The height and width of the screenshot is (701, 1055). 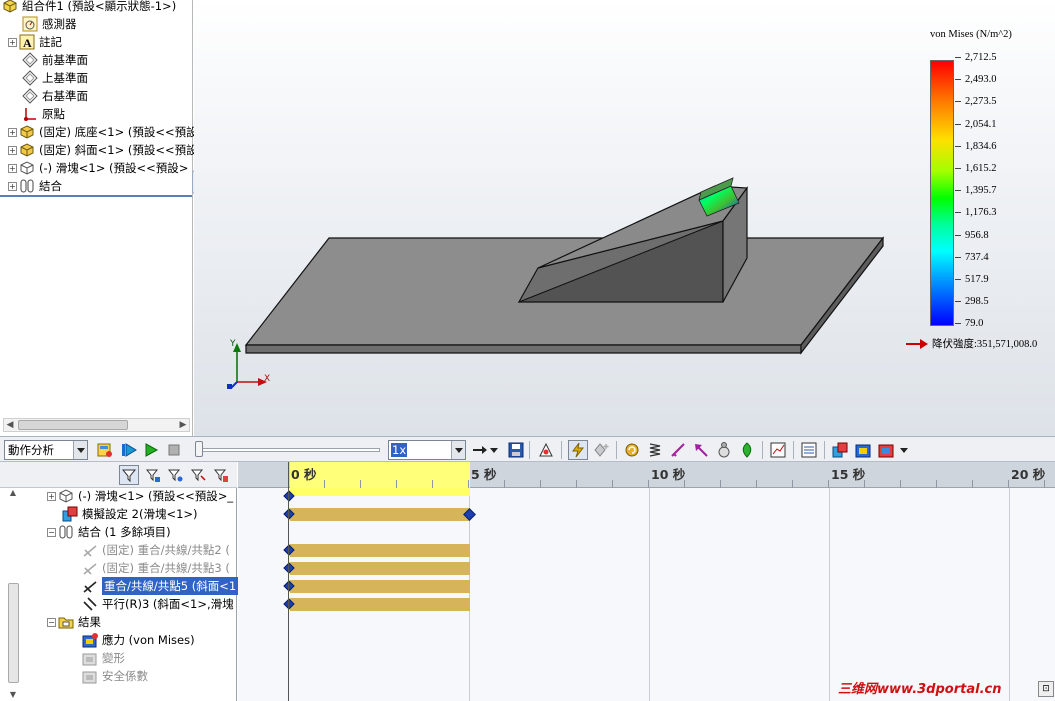 What do you see at coordinates (90, 676) in the screenshot?
I see `factor-of-safety-icon` at bounding box center [90, 676].